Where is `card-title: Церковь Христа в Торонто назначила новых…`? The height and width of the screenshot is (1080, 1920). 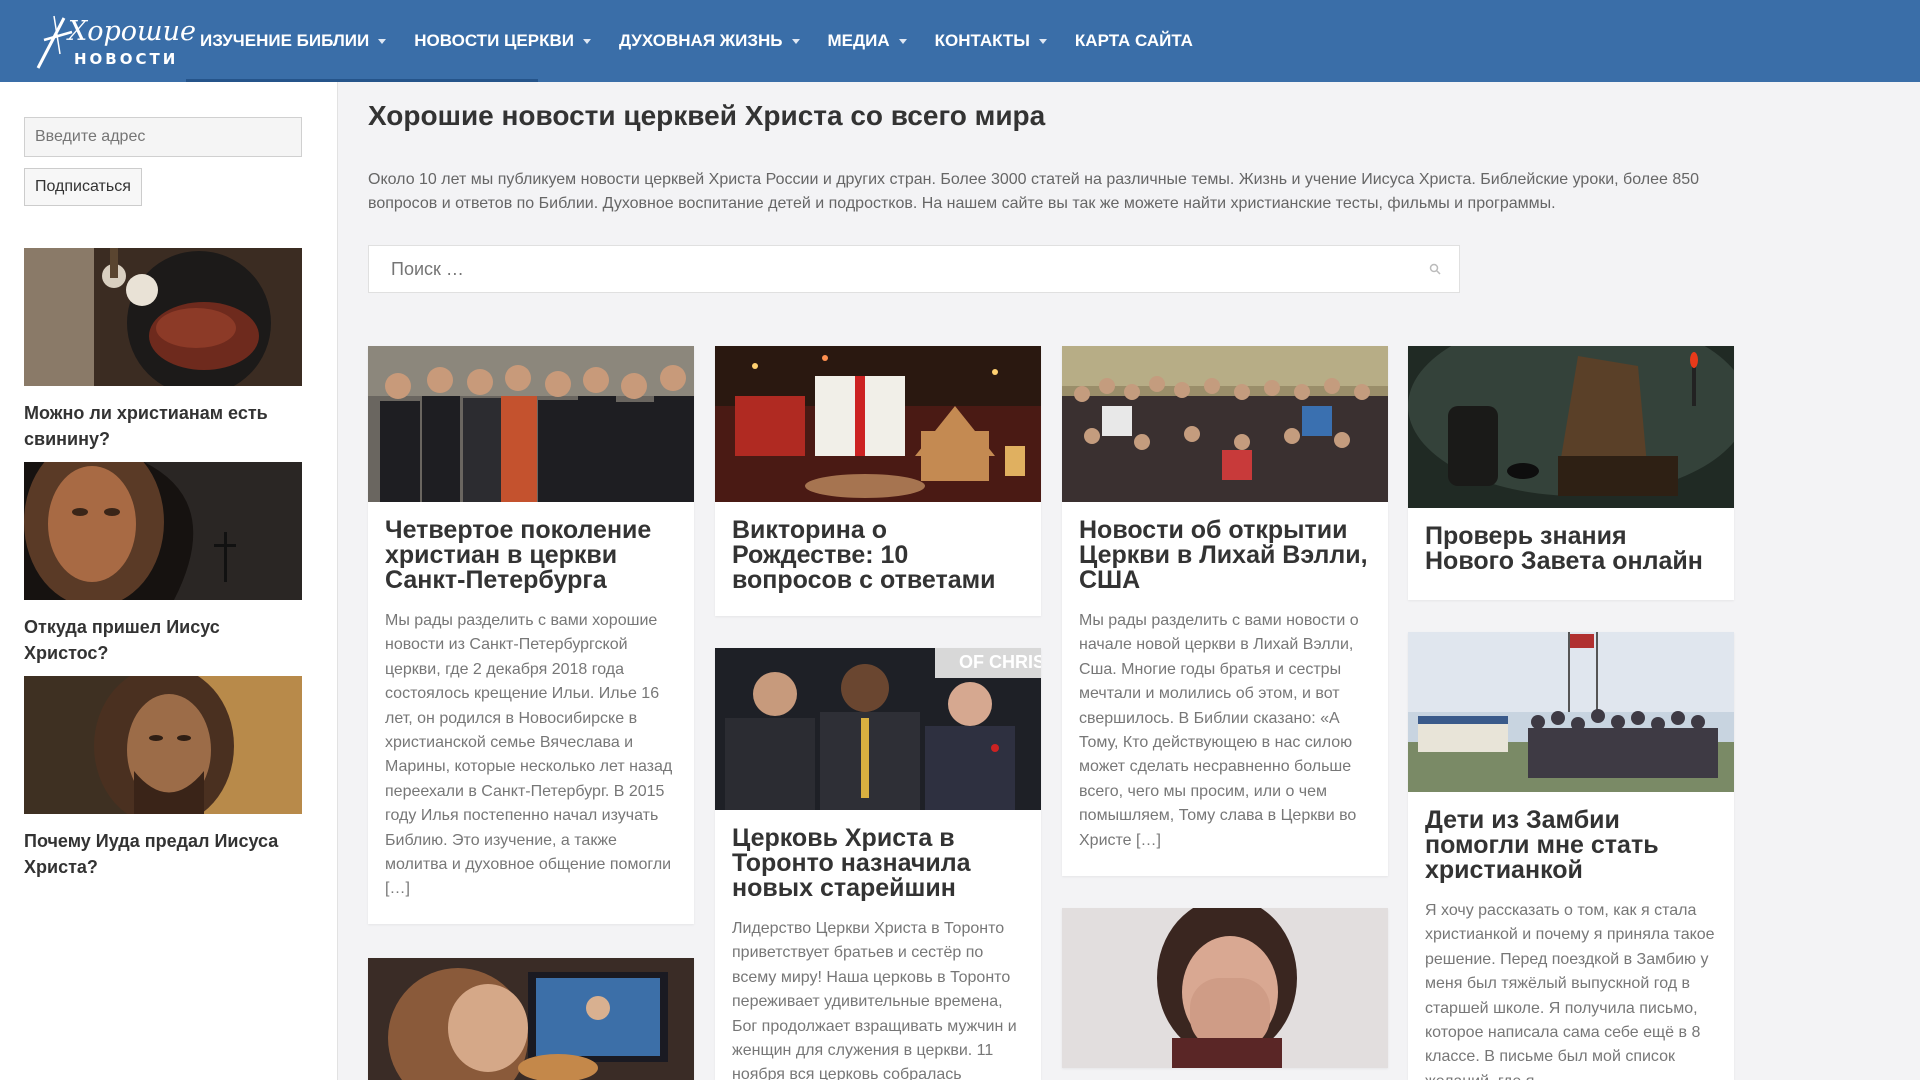 card-title: Церковь Христа в Торонто назначила новых… is located at coordinates (878, 863).